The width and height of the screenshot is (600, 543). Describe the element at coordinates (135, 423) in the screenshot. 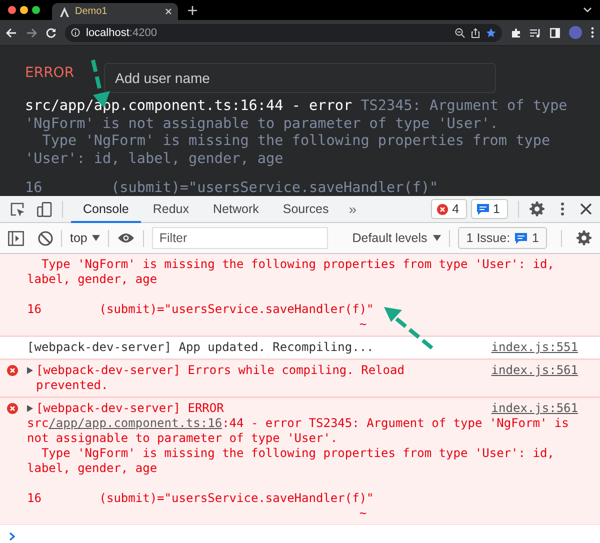

I see `file-link: /app/app.component.ts:16` at that location.